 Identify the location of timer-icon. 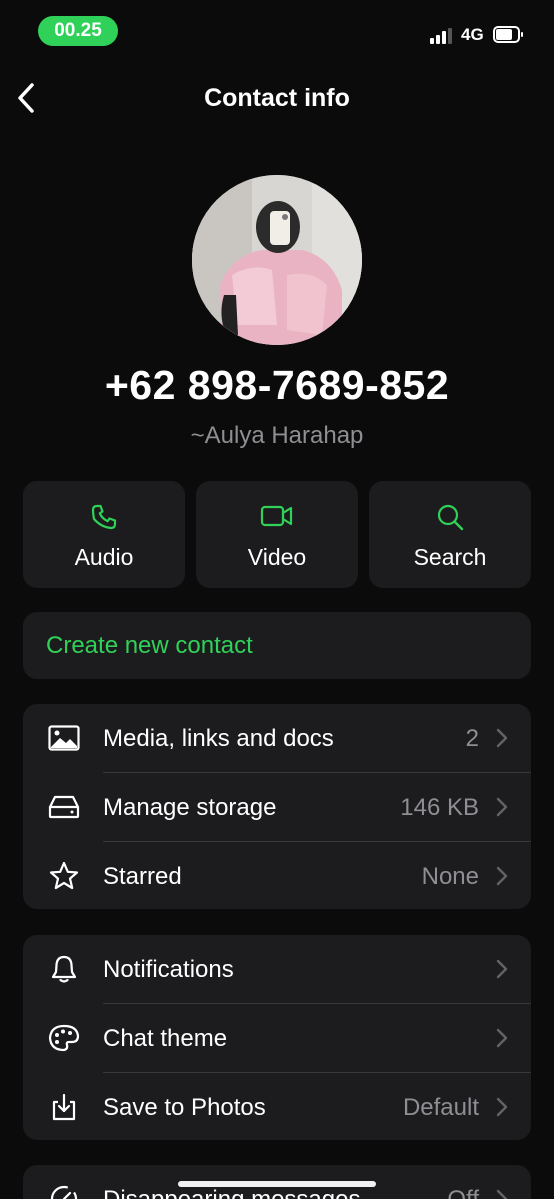
(64, 1192).